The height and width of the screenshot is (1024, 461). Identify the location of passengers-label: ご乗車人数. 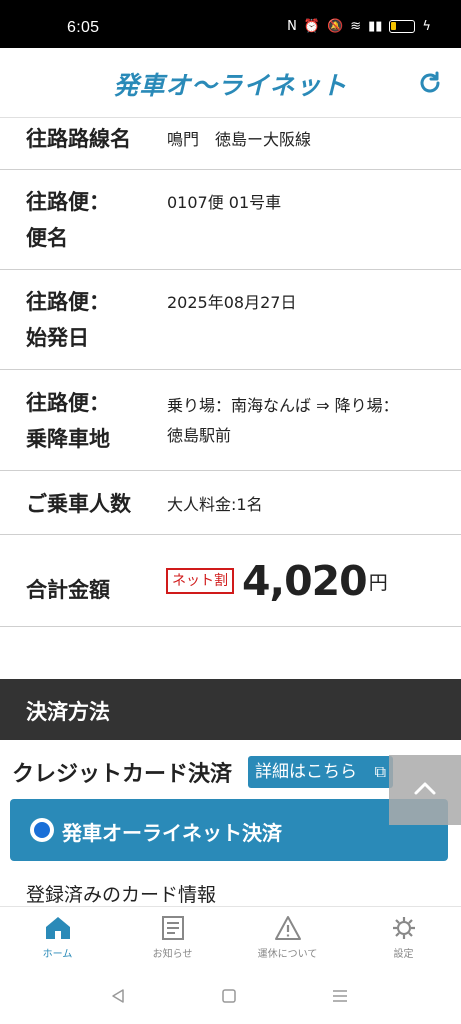
(78, 504).